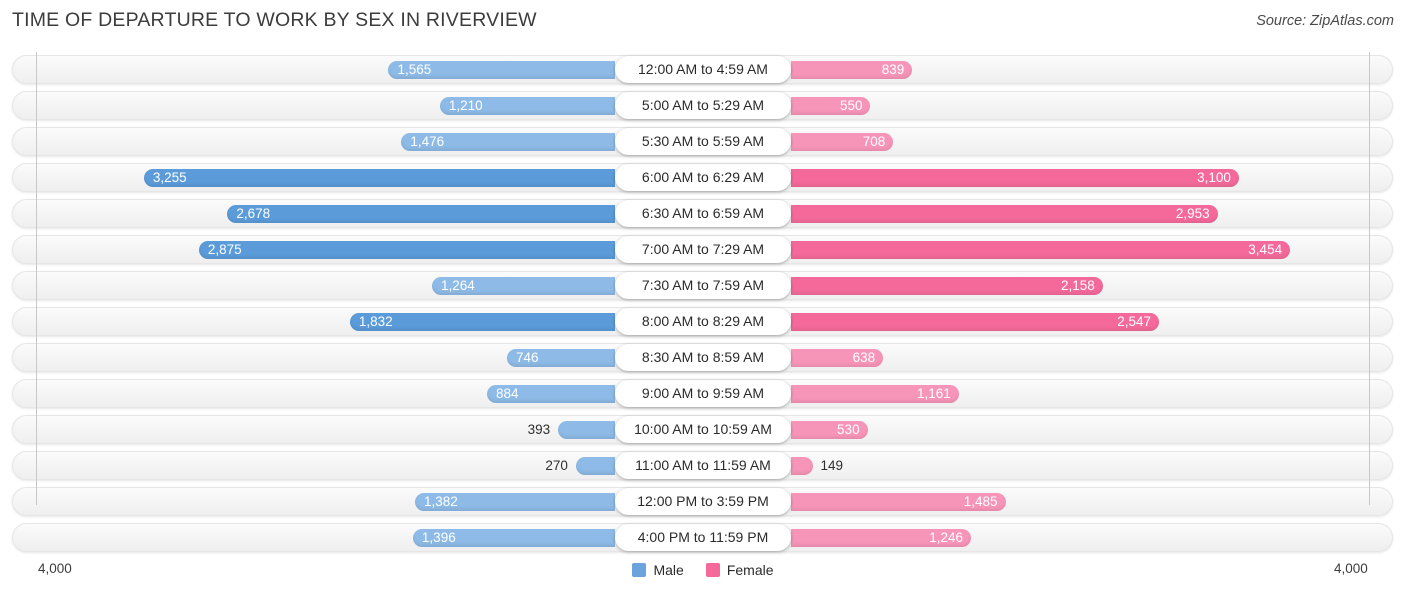 This screenshot has height=595, width=1406. I want to click on value-label-male: 1,476, so click(427, 141).